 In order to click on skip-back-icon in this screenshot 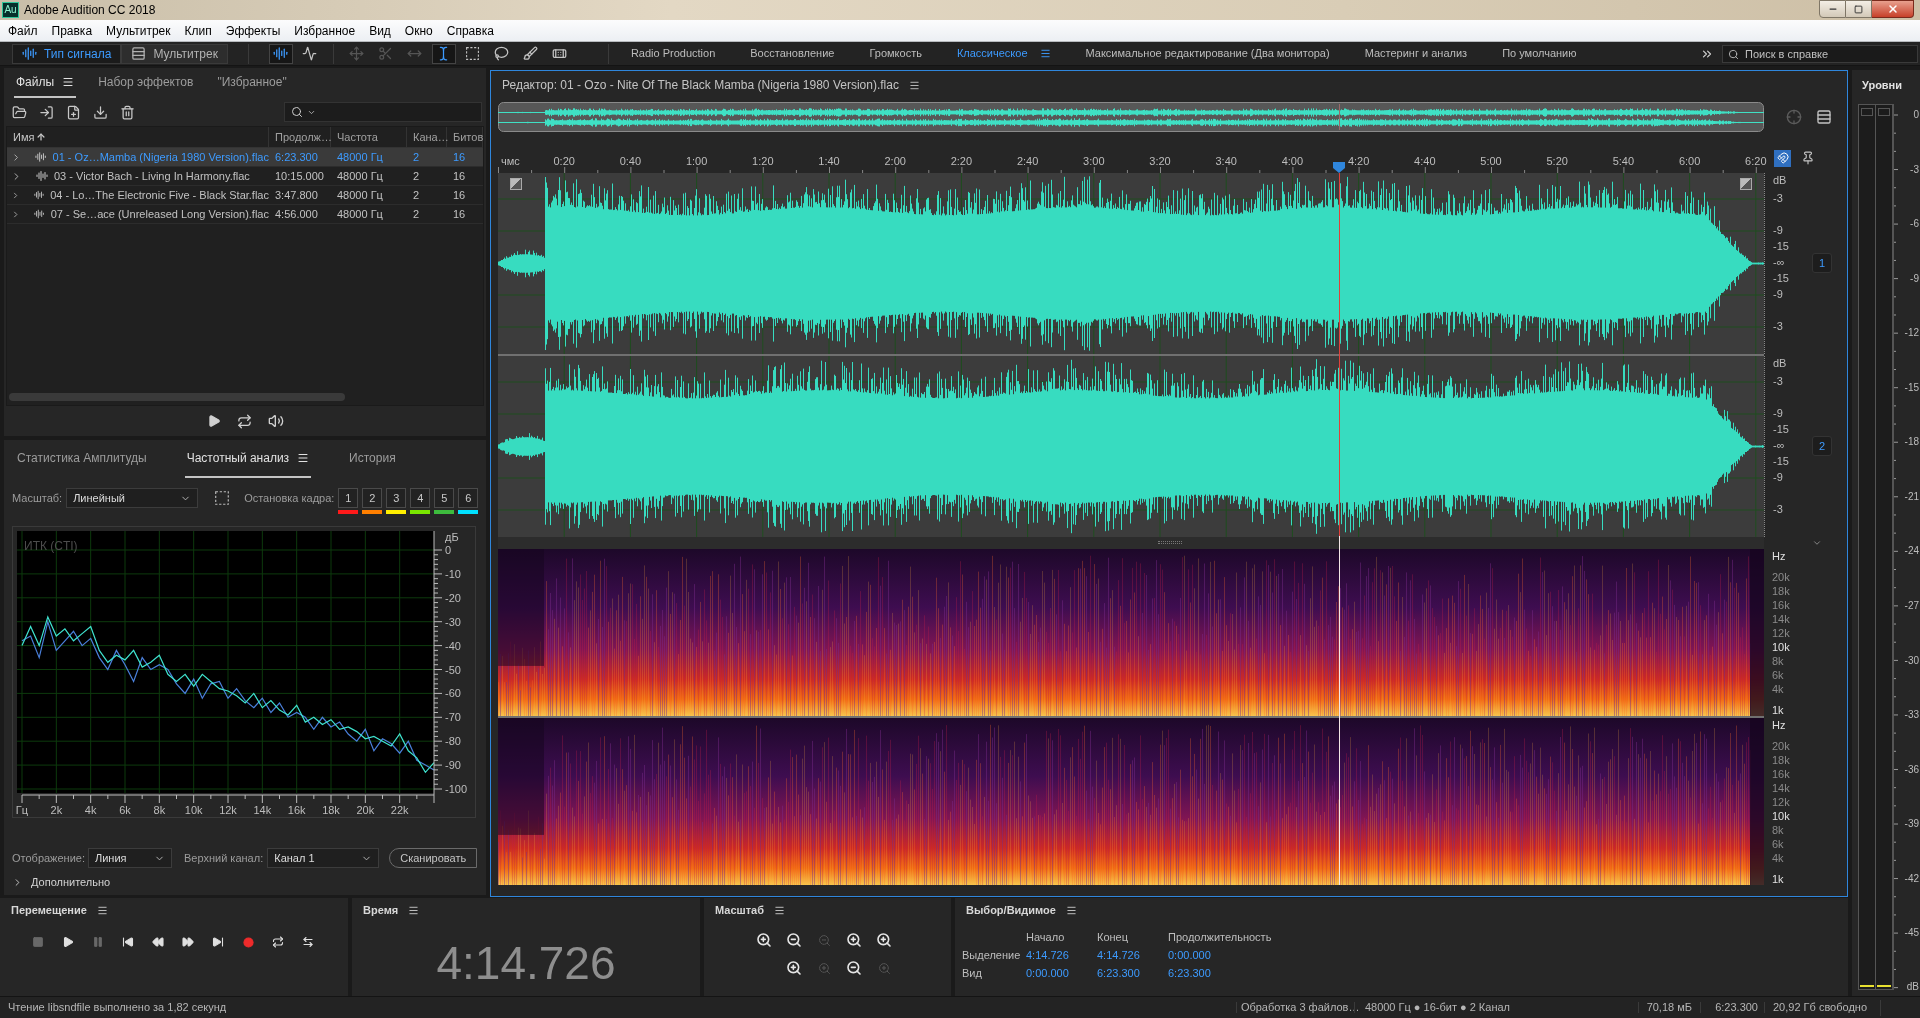, I will do `click(128, 942)`.